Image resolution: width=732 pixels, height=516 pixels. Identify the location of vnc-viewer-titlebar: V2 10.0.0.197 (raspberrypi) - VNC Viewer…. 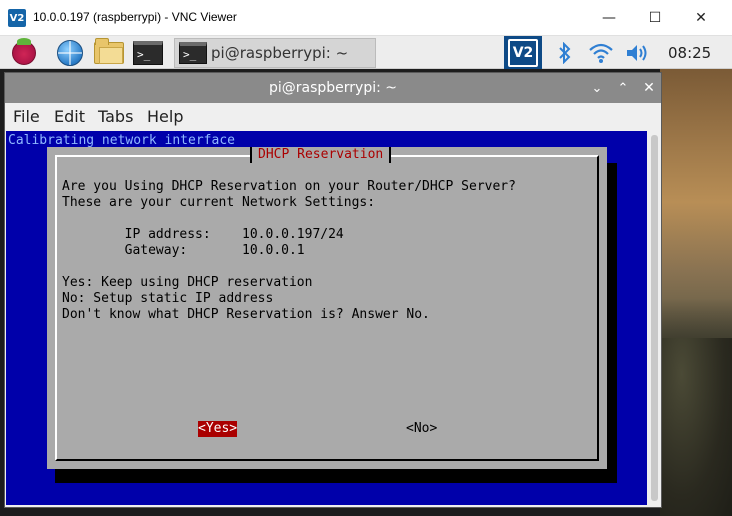
(366, 18).